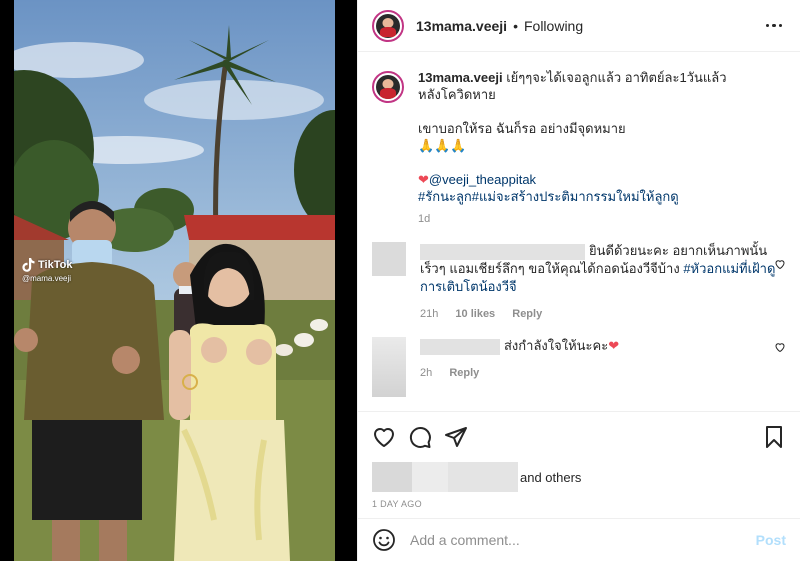 This screenshot has height=561, width=800. I want to click on comment-heart: ❤, so click(614, 345).